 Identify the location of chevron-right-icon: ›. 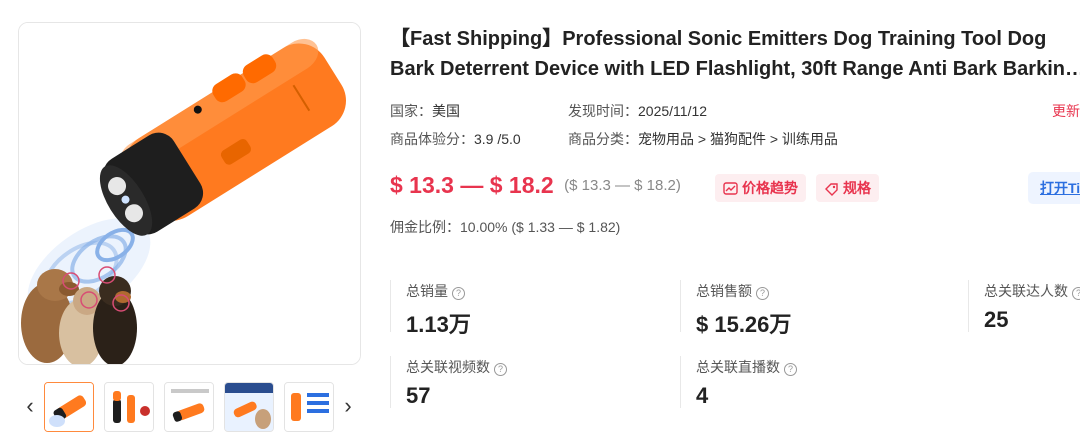
(348, 406).